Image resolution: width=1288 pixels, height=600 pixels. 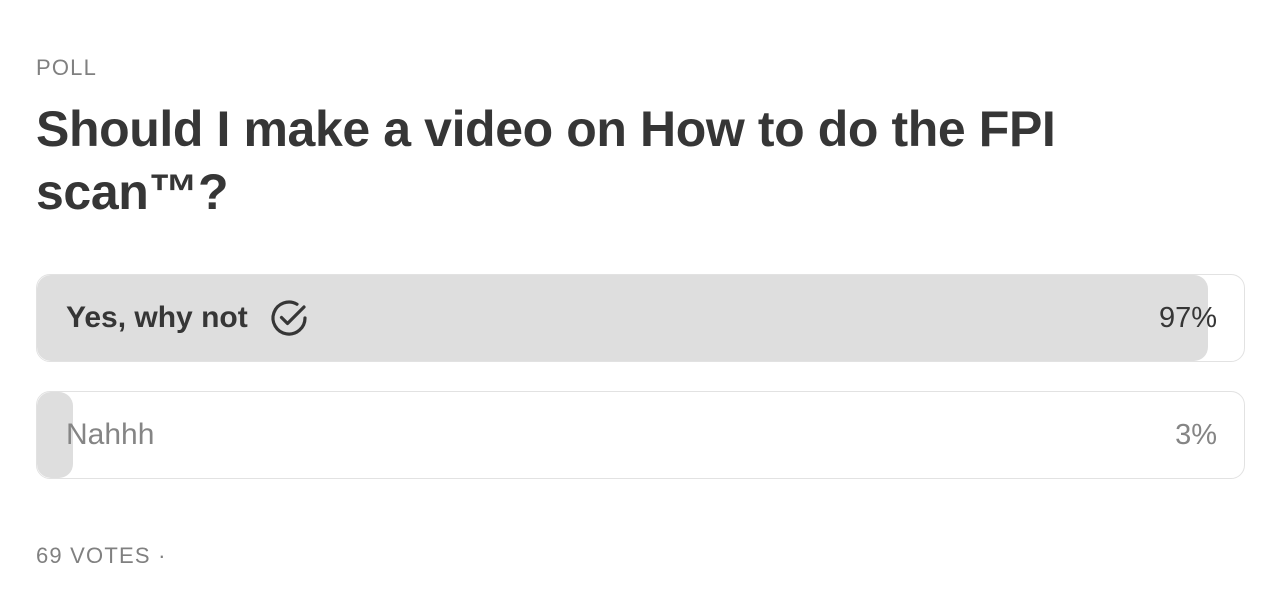 I want to click on poll-option-label: Nahhh, so click(x=110, y=434).